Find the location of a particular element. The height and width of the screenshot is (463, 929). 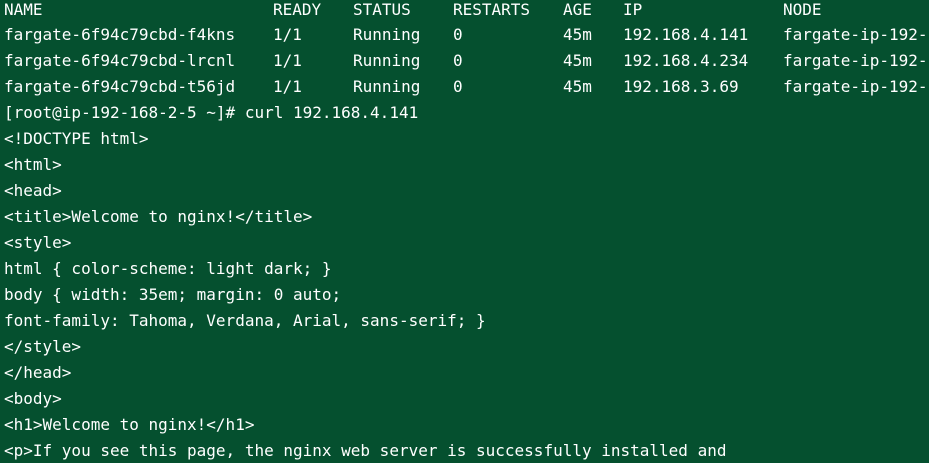

header-ip: IP is located at coordinates (633, 9).